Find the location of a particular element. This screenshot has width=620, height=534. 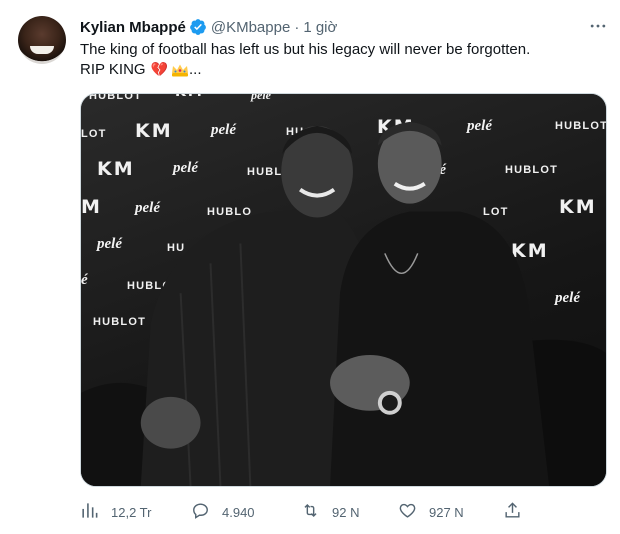

share-action is located at coordinates (512, 512).